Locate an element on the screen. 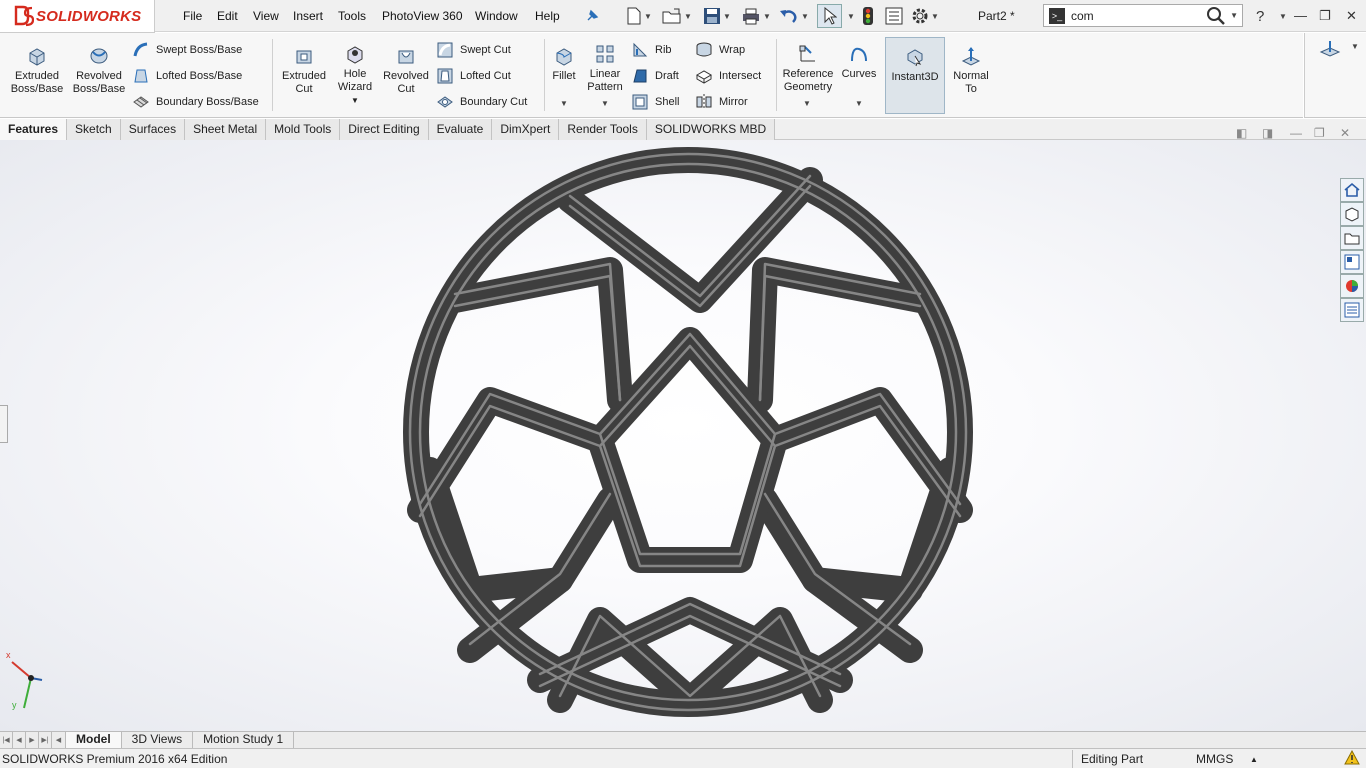 The height and width of the screenshot is (768, 1366). unit-system-text: MMGS is located at coordinates (1214, 759).